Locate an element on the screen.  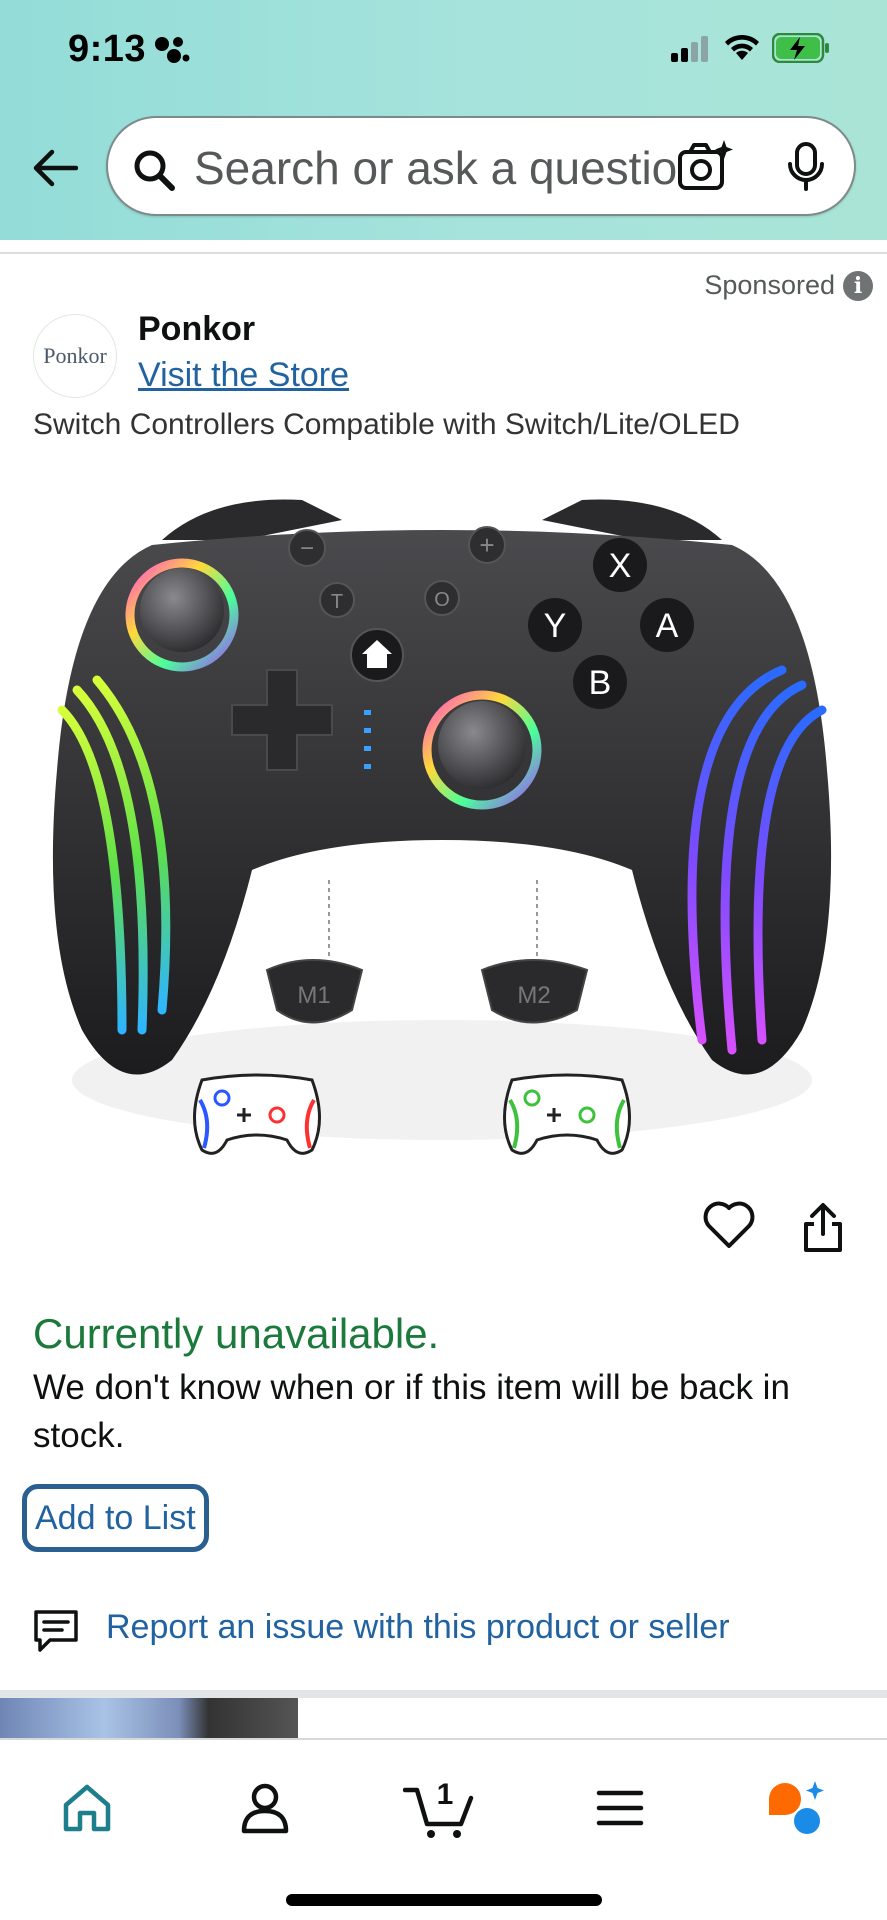
availability-status: Currently unavailable. is located at coordinates (236, 1333).